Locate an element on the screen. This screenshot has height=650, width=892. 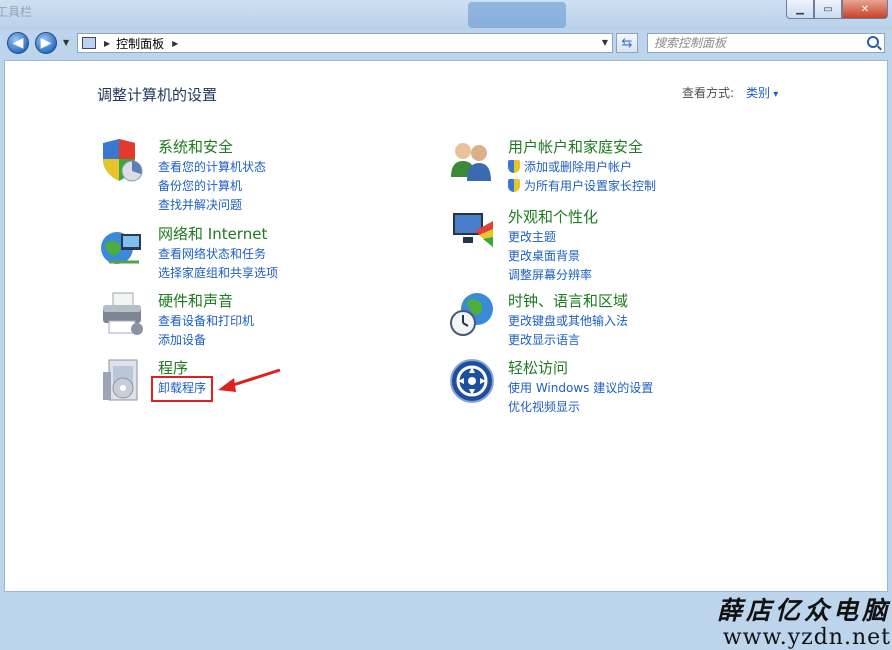
link-label: 添加或删除用户帐户 is located at coordinates (578, 167).